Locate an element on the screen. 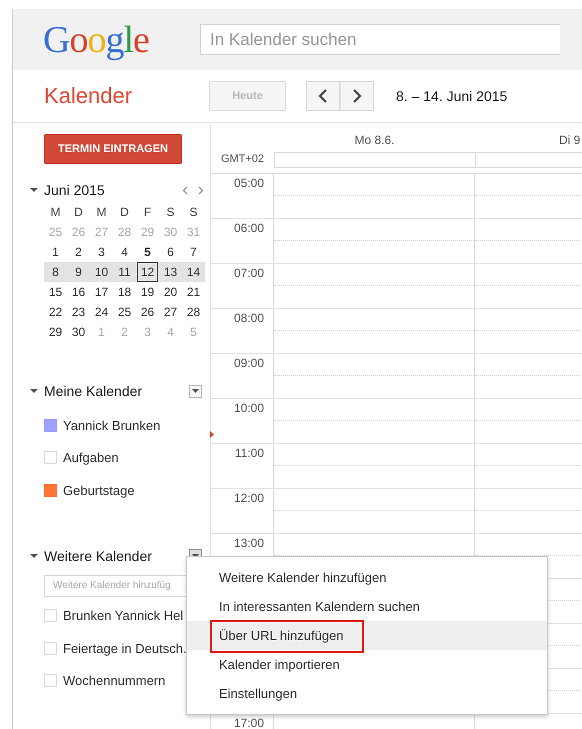 This screenshot has width=582, height=729. day-number: 26 is located at coordinates (147, 312).